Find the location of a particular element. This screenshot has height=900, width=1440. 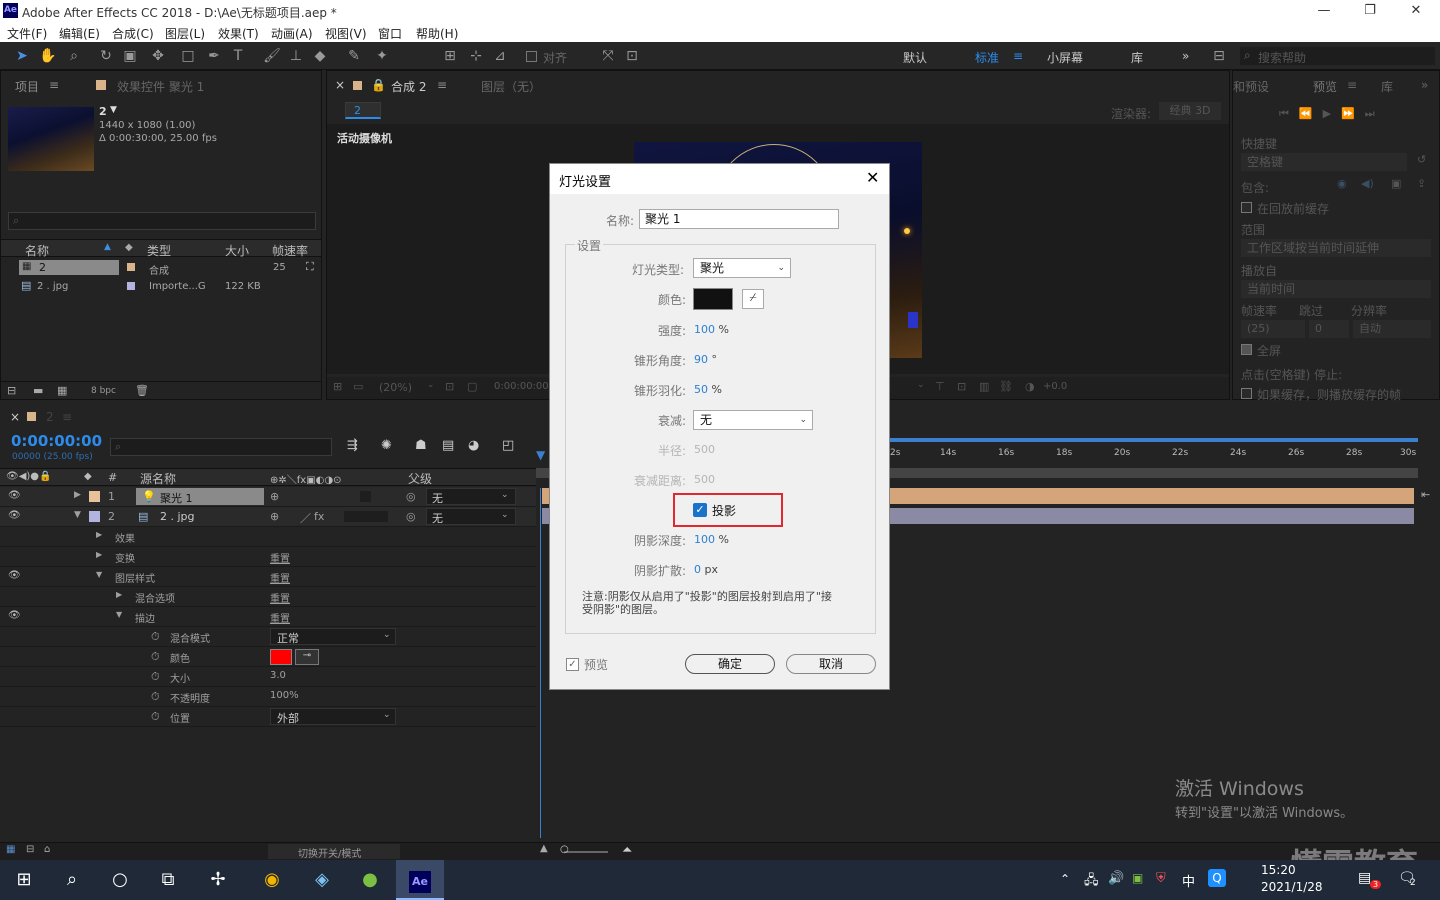

menu-view: 视图(V) is located at coordinates (346, 33).